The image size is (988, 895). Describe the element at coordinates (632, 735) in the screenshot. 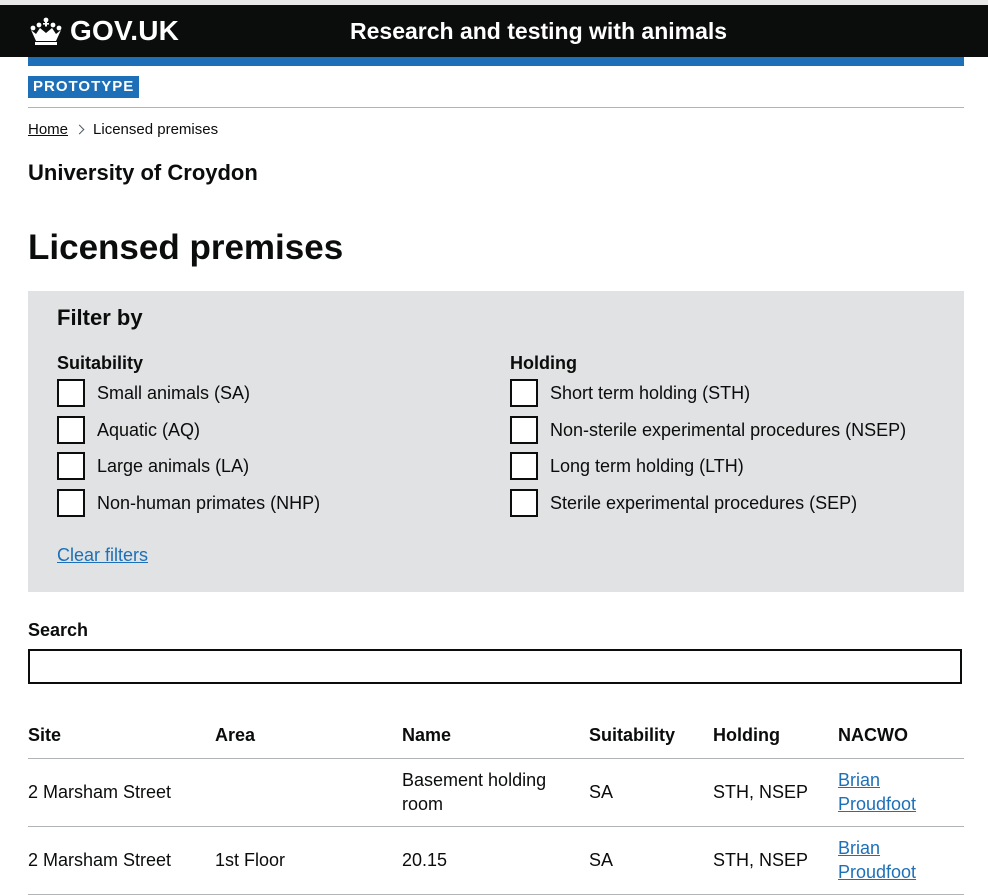

I see `column-header-suitability: Suitability` at that location.